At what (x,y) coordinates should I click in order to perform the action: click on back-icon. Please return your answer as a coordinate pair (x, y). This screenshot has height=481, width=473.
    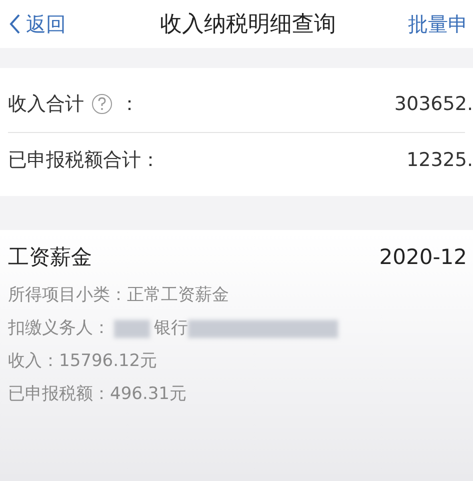
    Looking at the image, I should click on (15, 24).